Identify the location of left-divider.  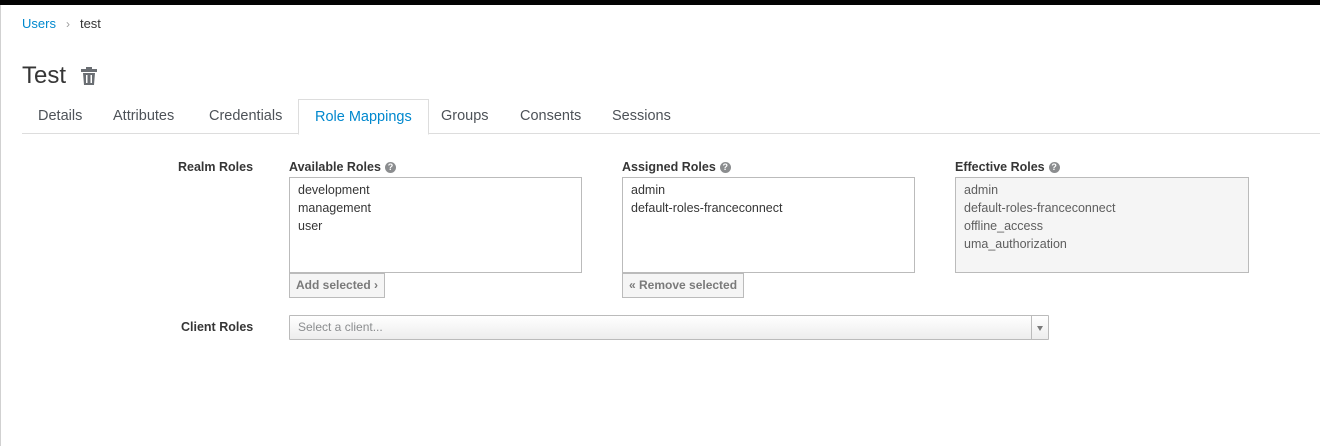
(0, 225).